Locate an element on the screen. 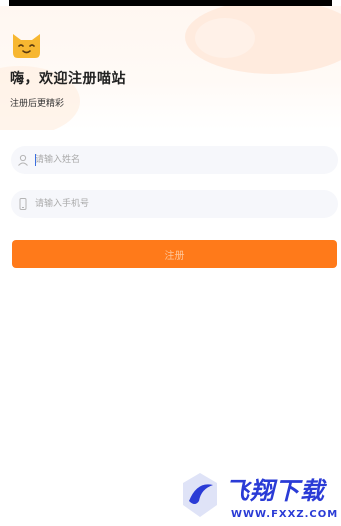  name-field is located at coordinates (174, 160).